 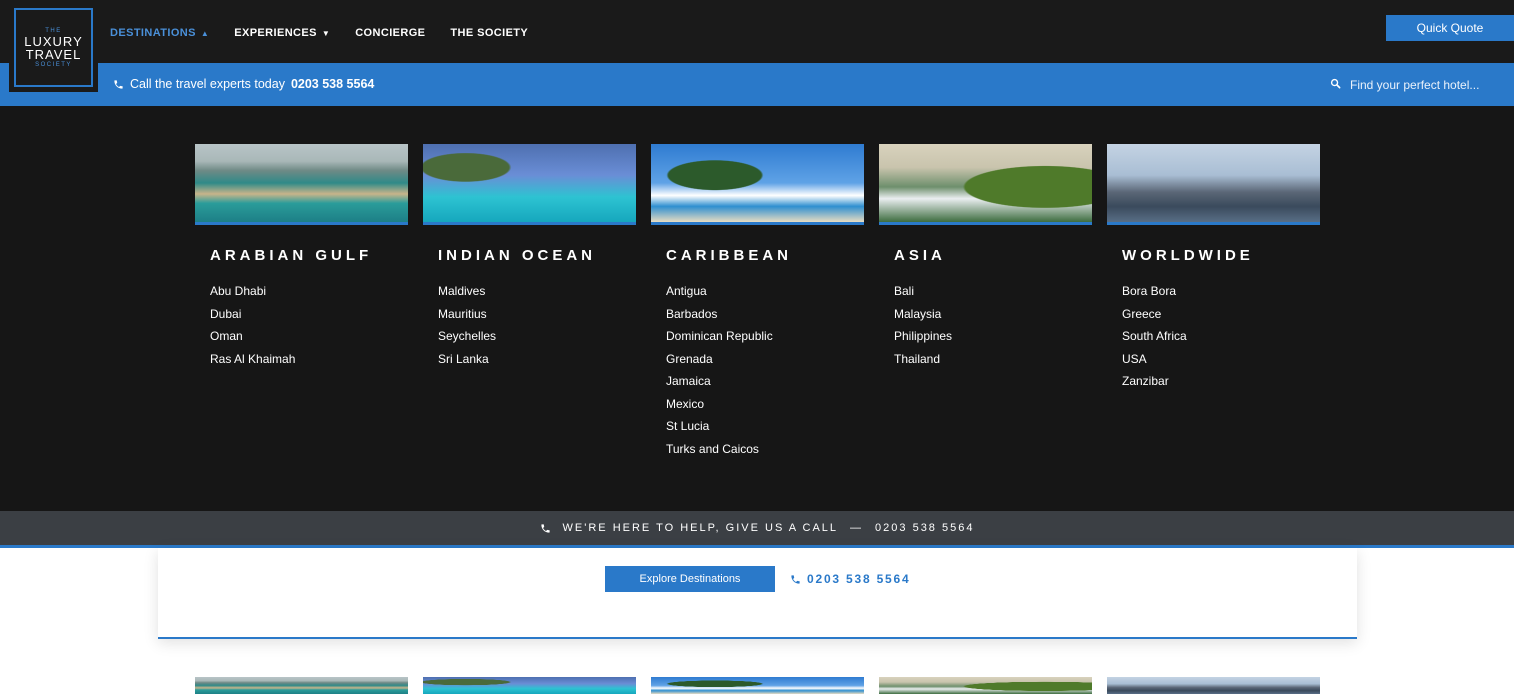 What do you see at coordinates (993, 336) in the screenshot?
I see `destination-link: Philippines` at bounding box center [993, 336].